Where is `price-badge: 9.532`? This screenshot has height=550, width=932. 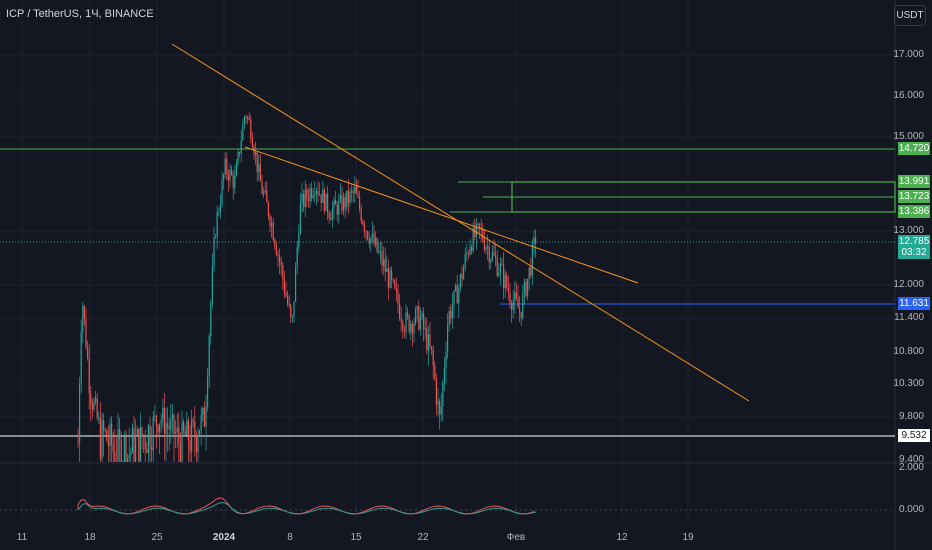 price-badge: 9.532 is located at coordinates (914, 435).